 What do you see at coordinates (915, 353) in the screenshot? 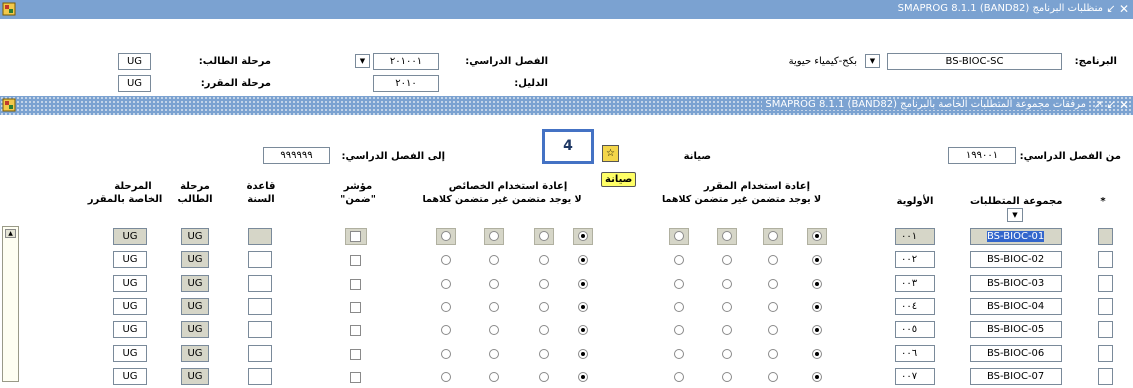
I see `priority-cell: ٠٠٦` at bounding box center [915, 353].